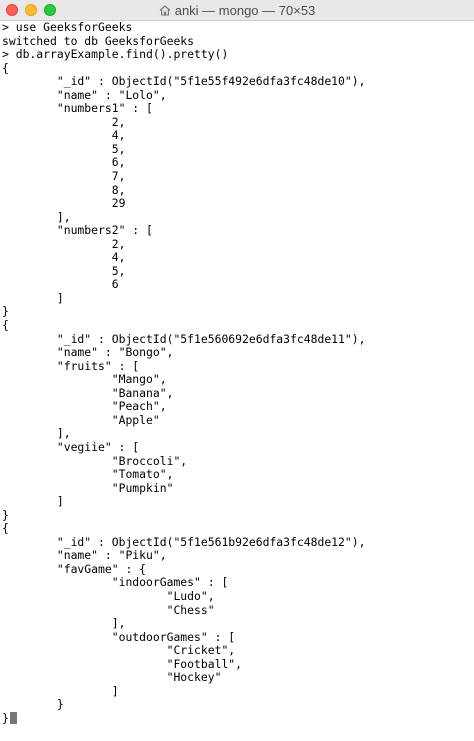 The image size is (474, 741). I want to click on terminal-line: "Cricket",, so click(119, 651).